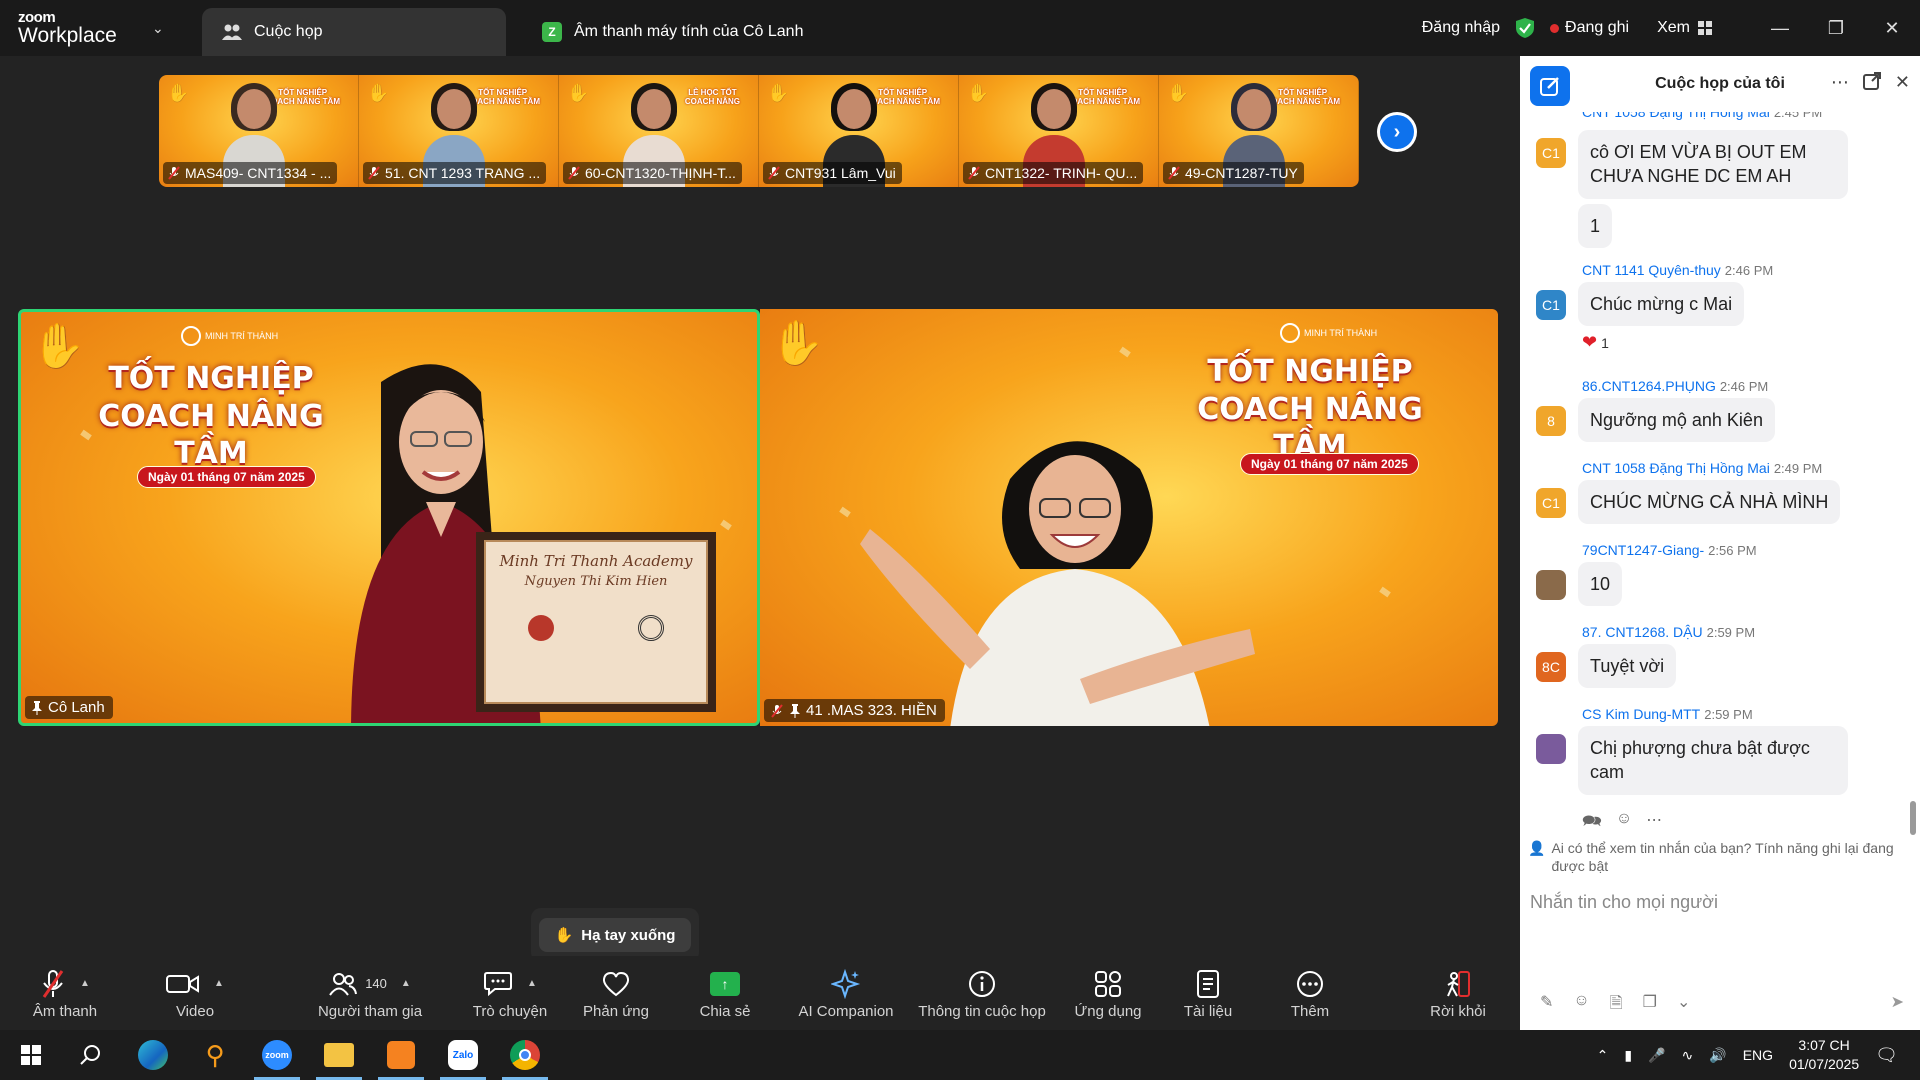  Describe the element at coordinates (1603, 1055) in the screenshot. I see `chevron-up-icon: ⌃` at that location.